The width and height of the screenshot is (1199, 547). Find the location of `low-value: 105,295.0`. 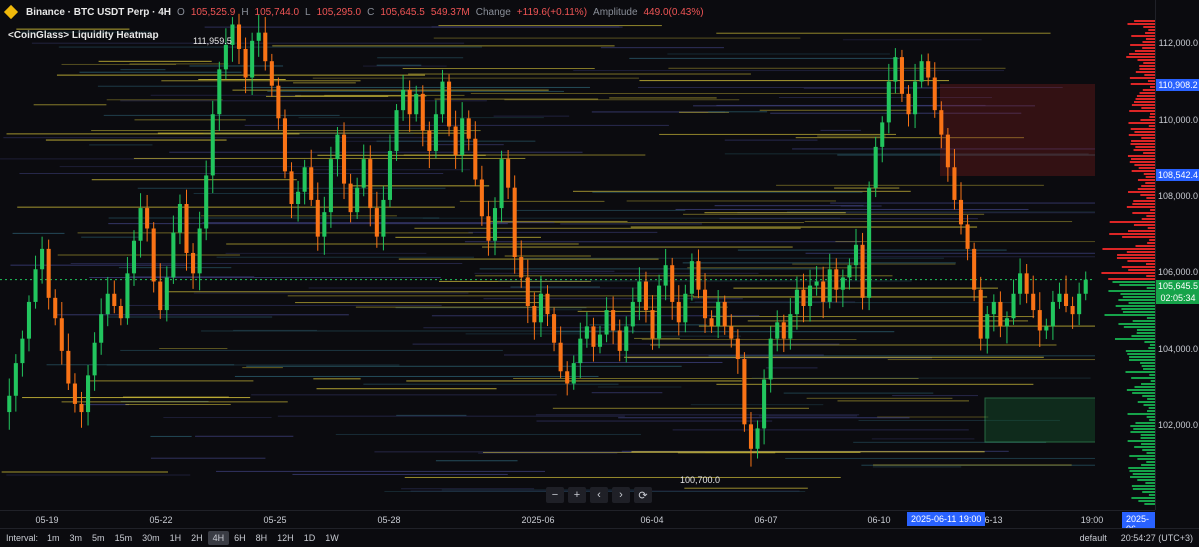

low-value: 105,295.0 is located at coordinates (339, 12).